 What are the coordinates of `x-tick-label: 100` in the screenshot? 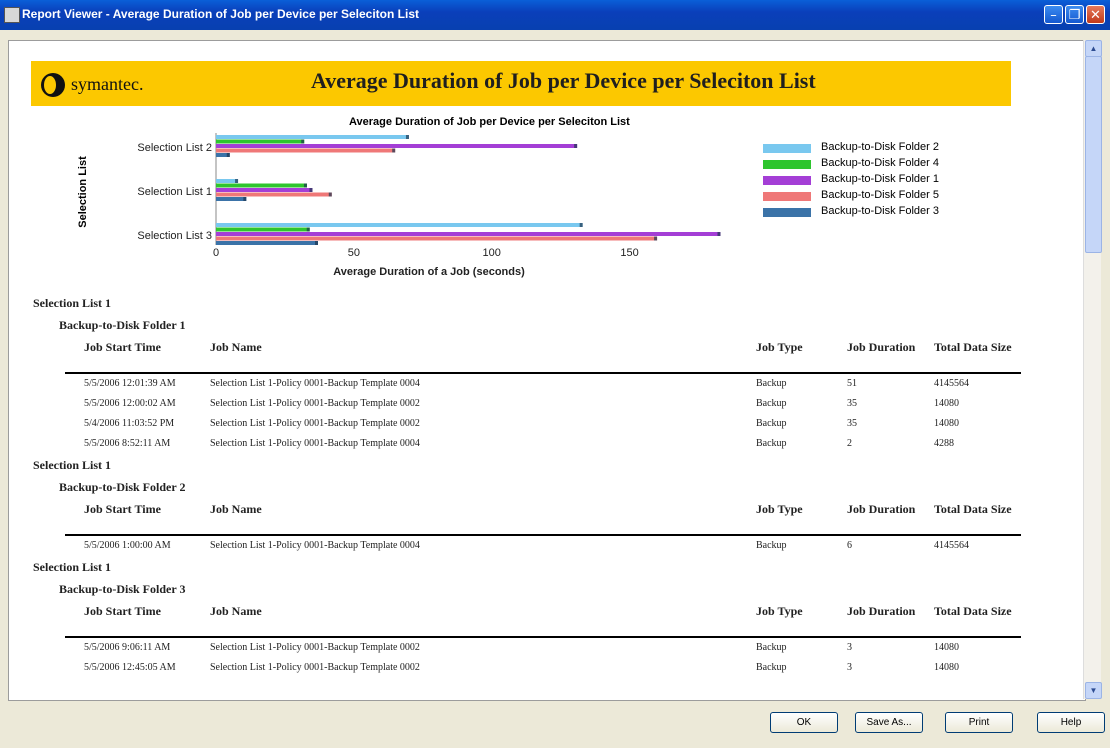 It's located at (491, 253).